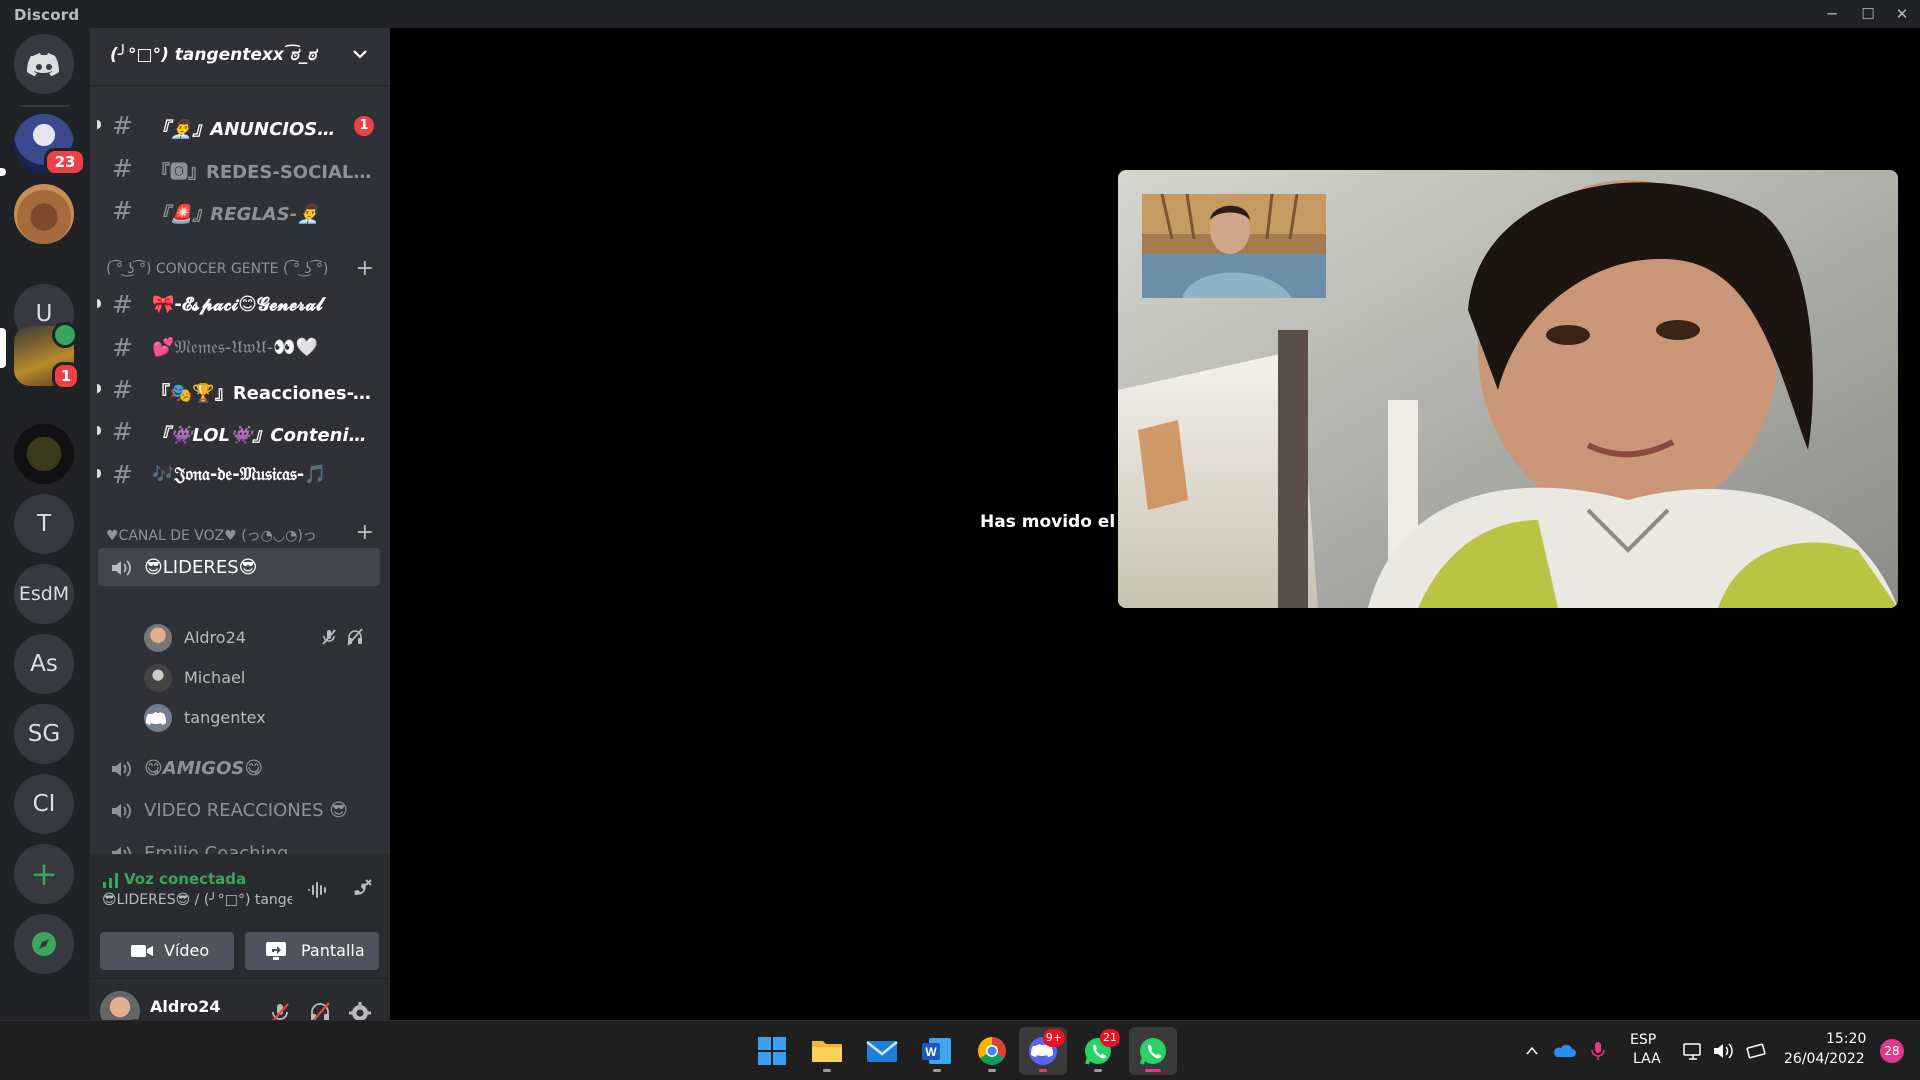 This screenshot has height=1080, width=1920. What do you see at coordinates (262, 637) in the screenshot?
I see `voice-user-aldro24: Aldro24` at bounding box center [262, 637].